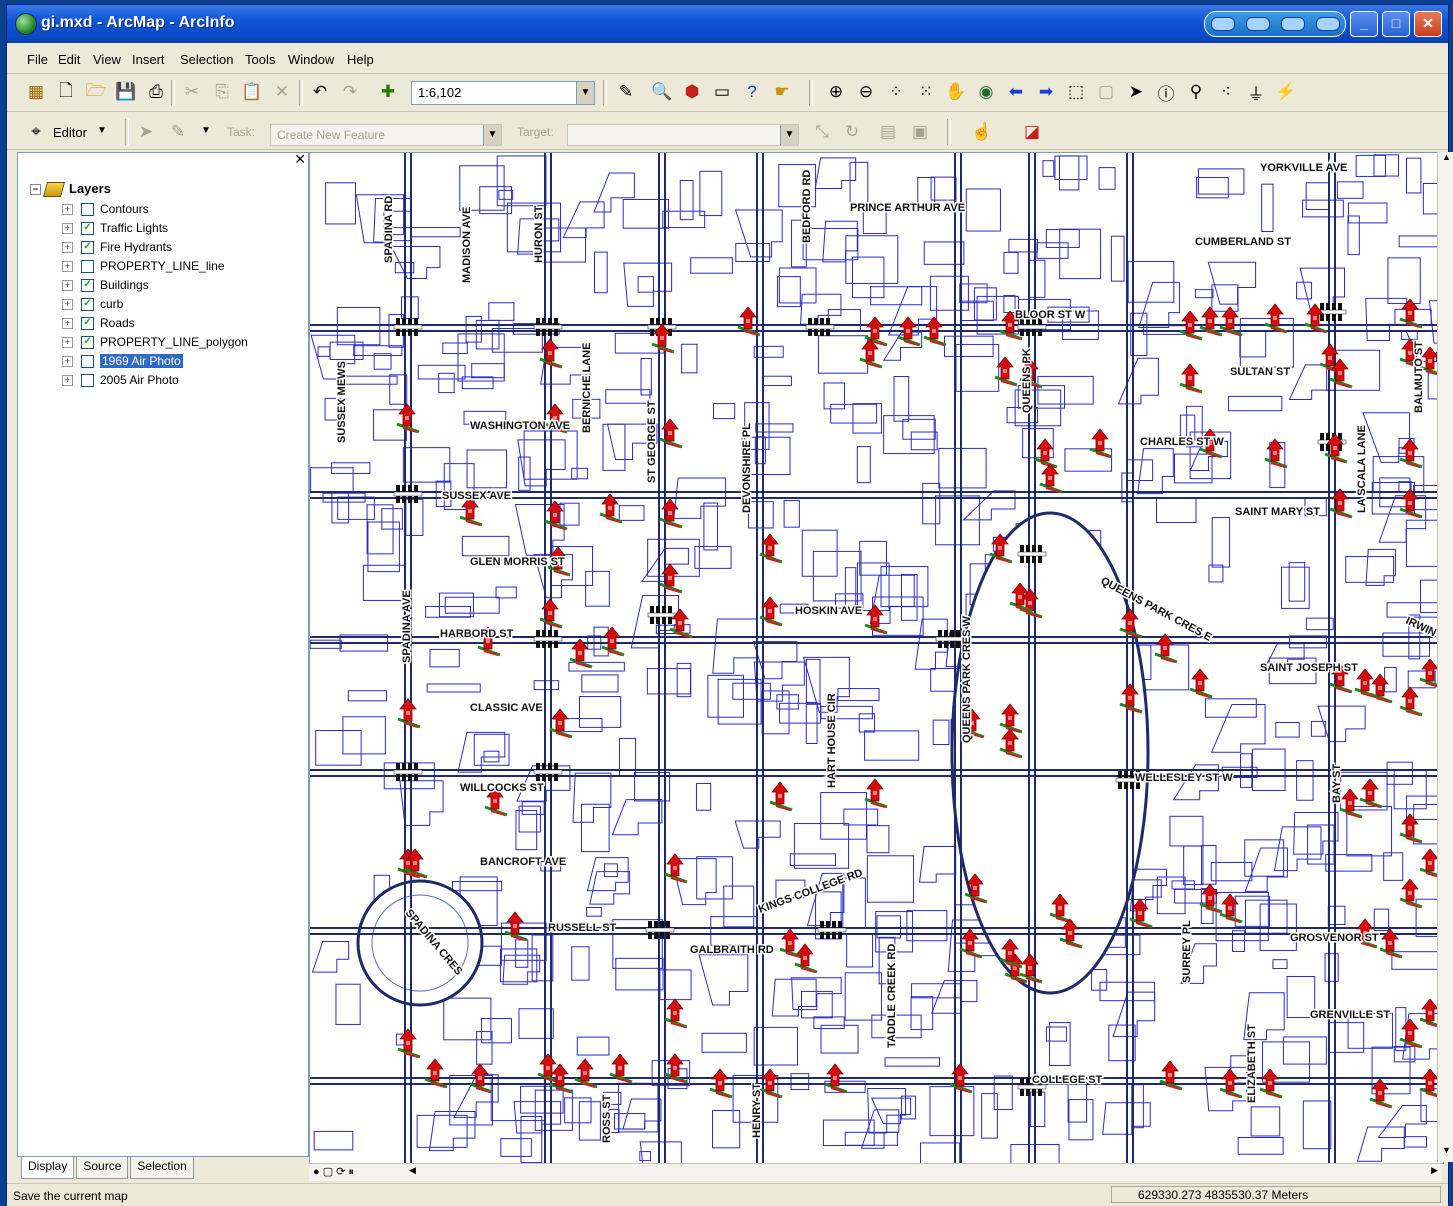  I want to click on identify-icon: ⓘ, so click(1166, 92).